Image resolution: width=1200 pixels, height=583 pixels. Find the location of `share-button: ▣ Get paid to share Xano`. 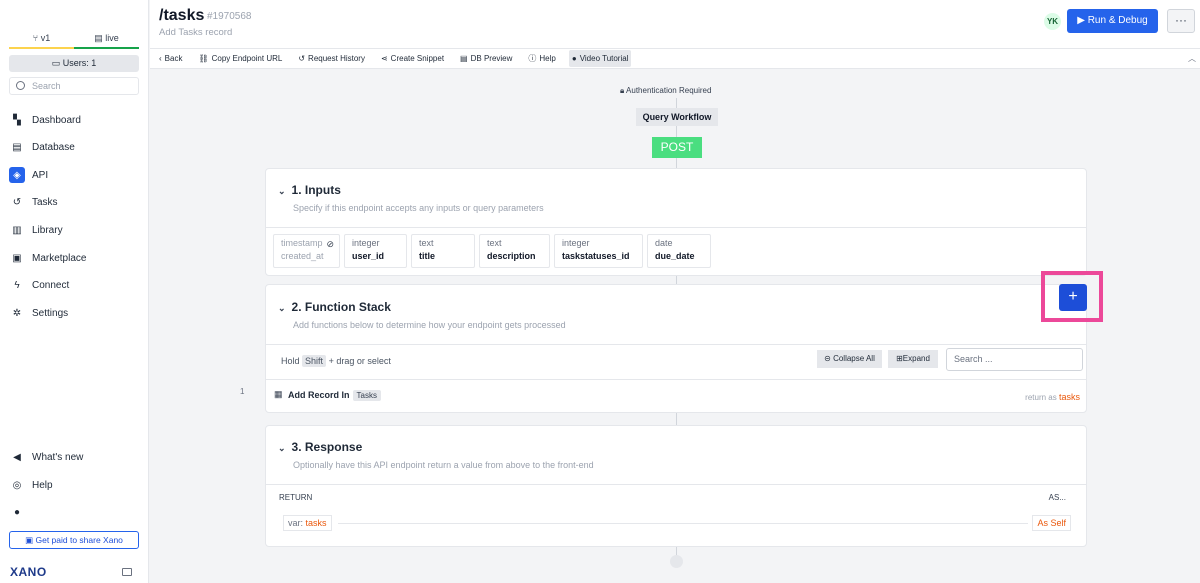

share-button: ▣ Get paid to share Xano is located at coordinates (74, 540).